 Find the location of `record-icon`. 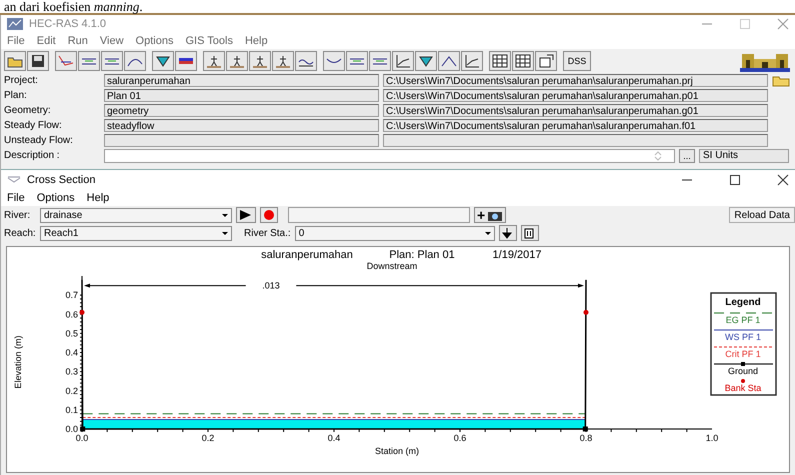

record-icon is located at coordinates (269, 215).